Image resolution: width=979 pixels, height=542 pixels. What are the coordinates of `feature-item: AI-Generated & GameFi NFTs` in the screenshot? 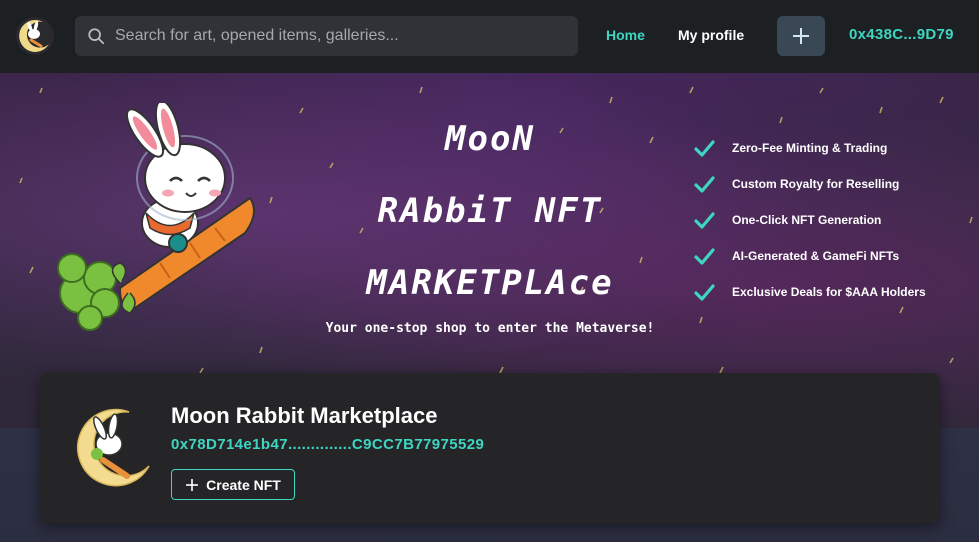 It's located at (828, 256).